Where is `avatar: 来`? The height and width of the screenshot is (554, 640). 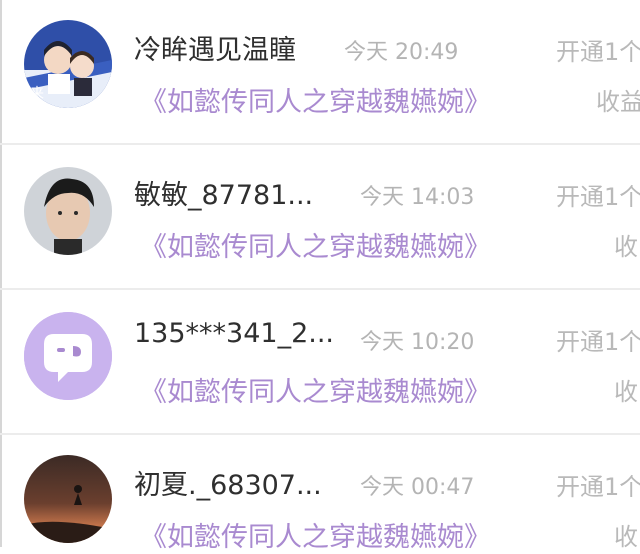 avatar: 来 is located at coordinates (68, 64).